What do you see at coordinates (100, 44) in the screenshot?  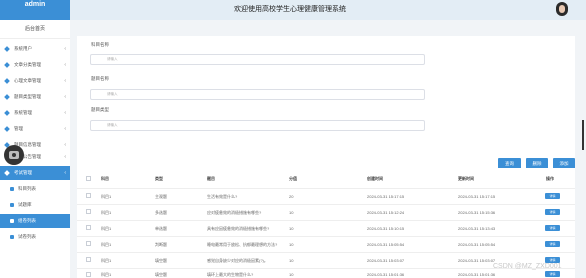 I see `subject-label: 科目名称` at bounding box center [100, 44].